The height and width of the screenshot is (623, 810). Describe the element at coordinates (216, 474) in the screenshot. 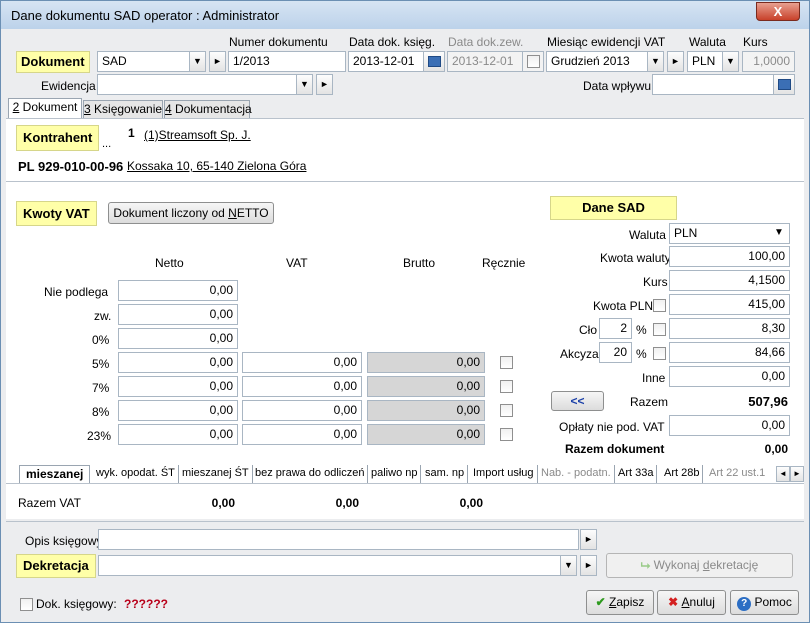

I see `inner-tab-mieszanej-st: mieszanej ŚT` at that location.